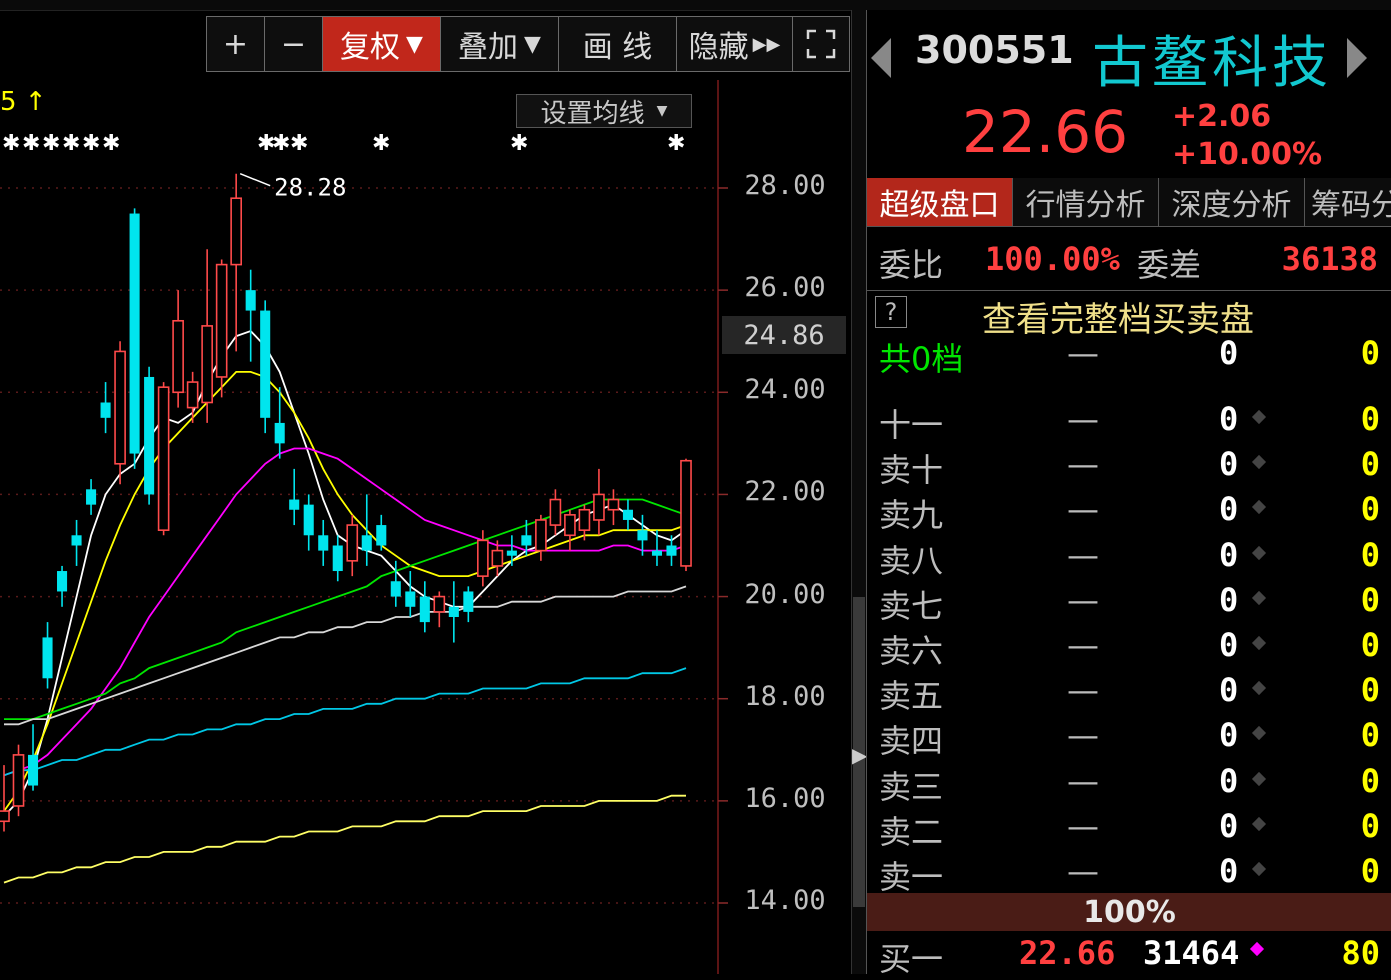 The image size is (1391, 980). I want to click on bid-level-1-row: 买一 22.66 31464 80, so click(1129, 955).